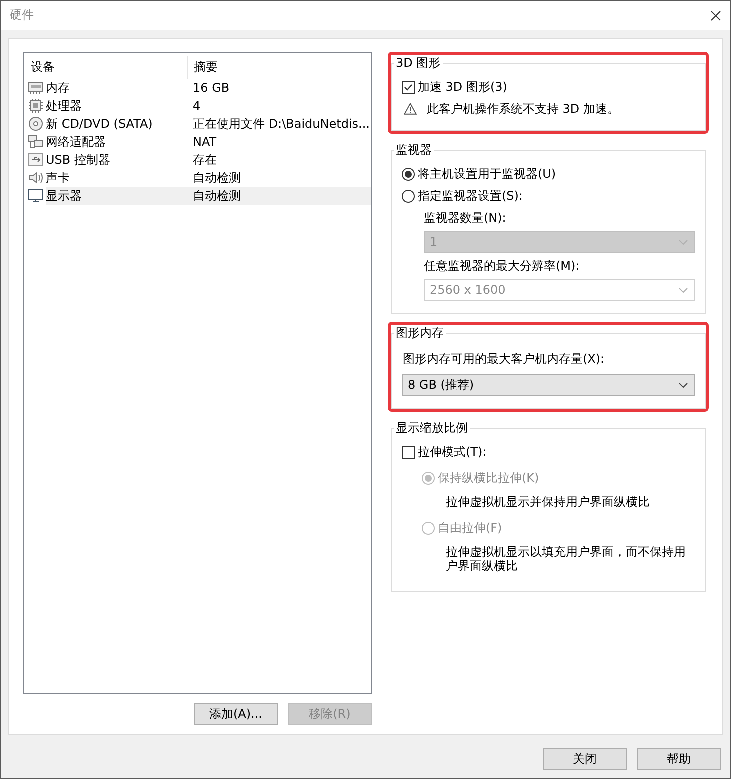 The height and width of the screenshot is (779, 731). What do you see at coordinates (212, 88) in the screenshot?
I see `device-summary: 16 GB` at bounding box center [212, 88].